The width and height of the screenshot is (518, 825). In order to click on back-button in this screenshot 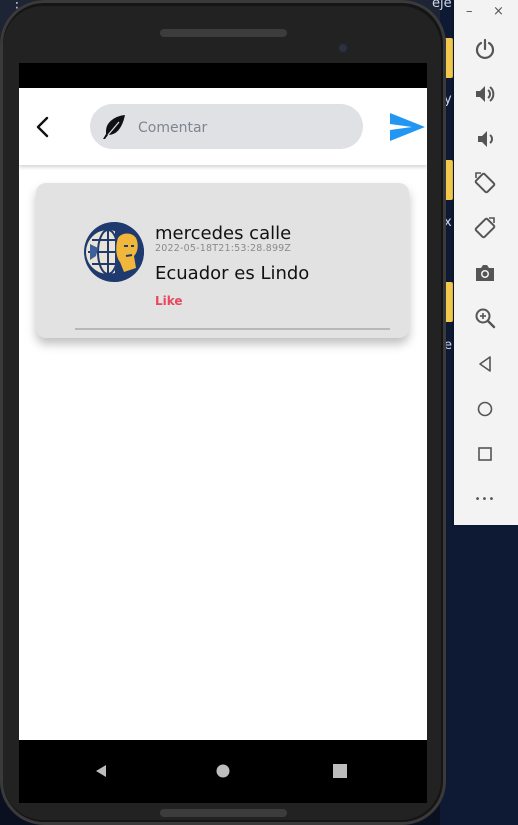, I will do `click(44, 127)`.